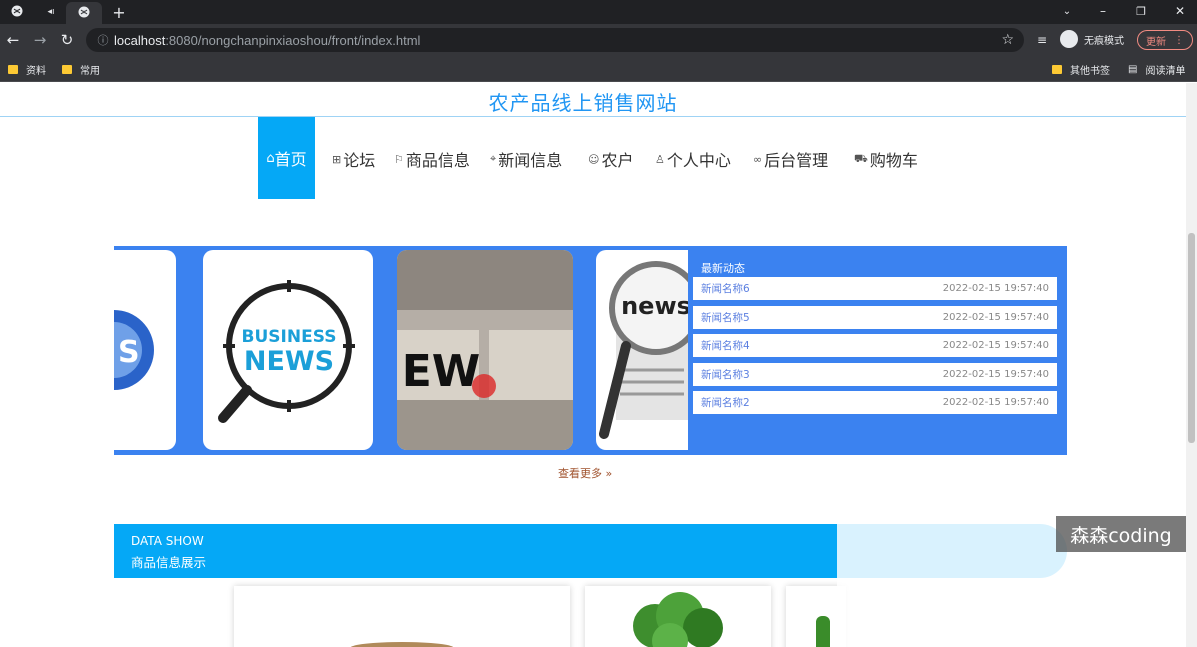 Image resolution: width=1197 pixels, height=647 pixels. What do you see at coordinates (1103, 11) in the screenshot?
I see `minimize-button: –` at bounding box center [1103, 11].